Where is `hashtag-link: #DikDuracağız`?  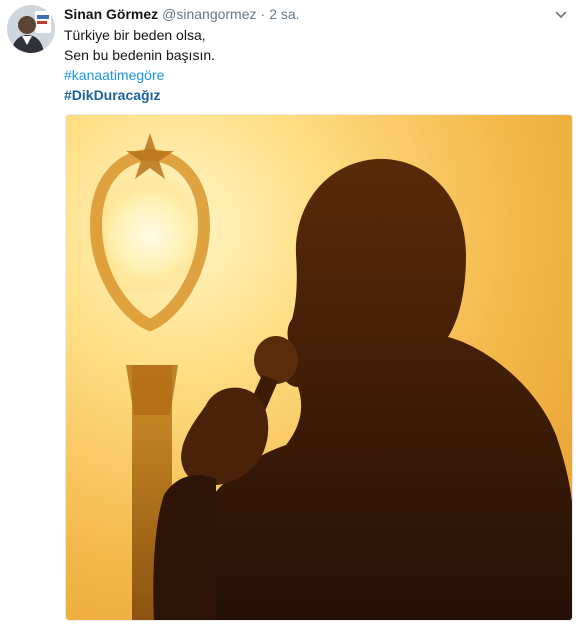
hashtag-link: #DikDuracağız is located at coordinates (139, 95).